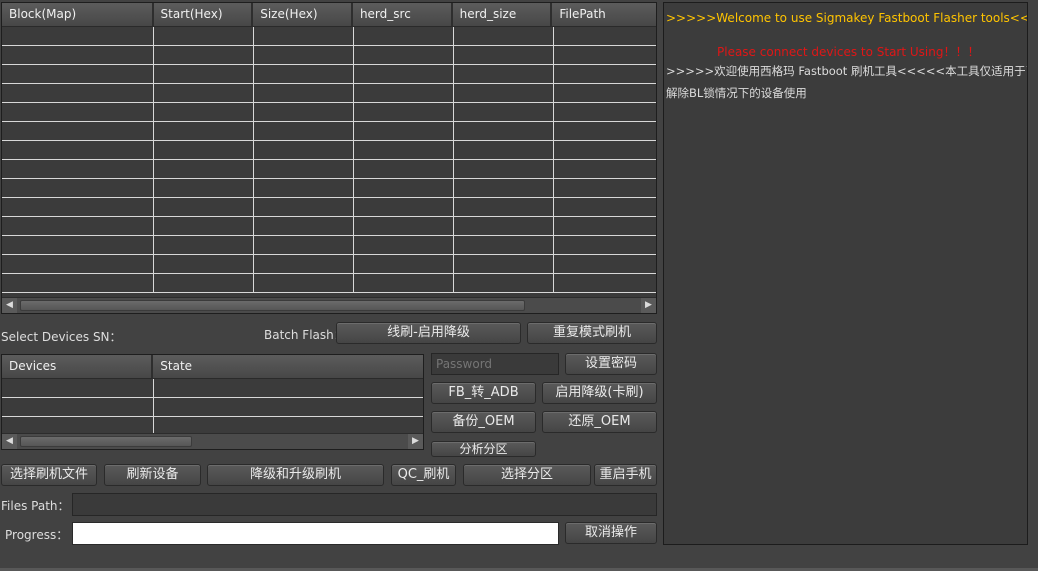 The image size is (1038, 571). Describe the element at coordinates (303, 15) in the screenshot. I see `col-size-hex: Size(Hex)` at that location.